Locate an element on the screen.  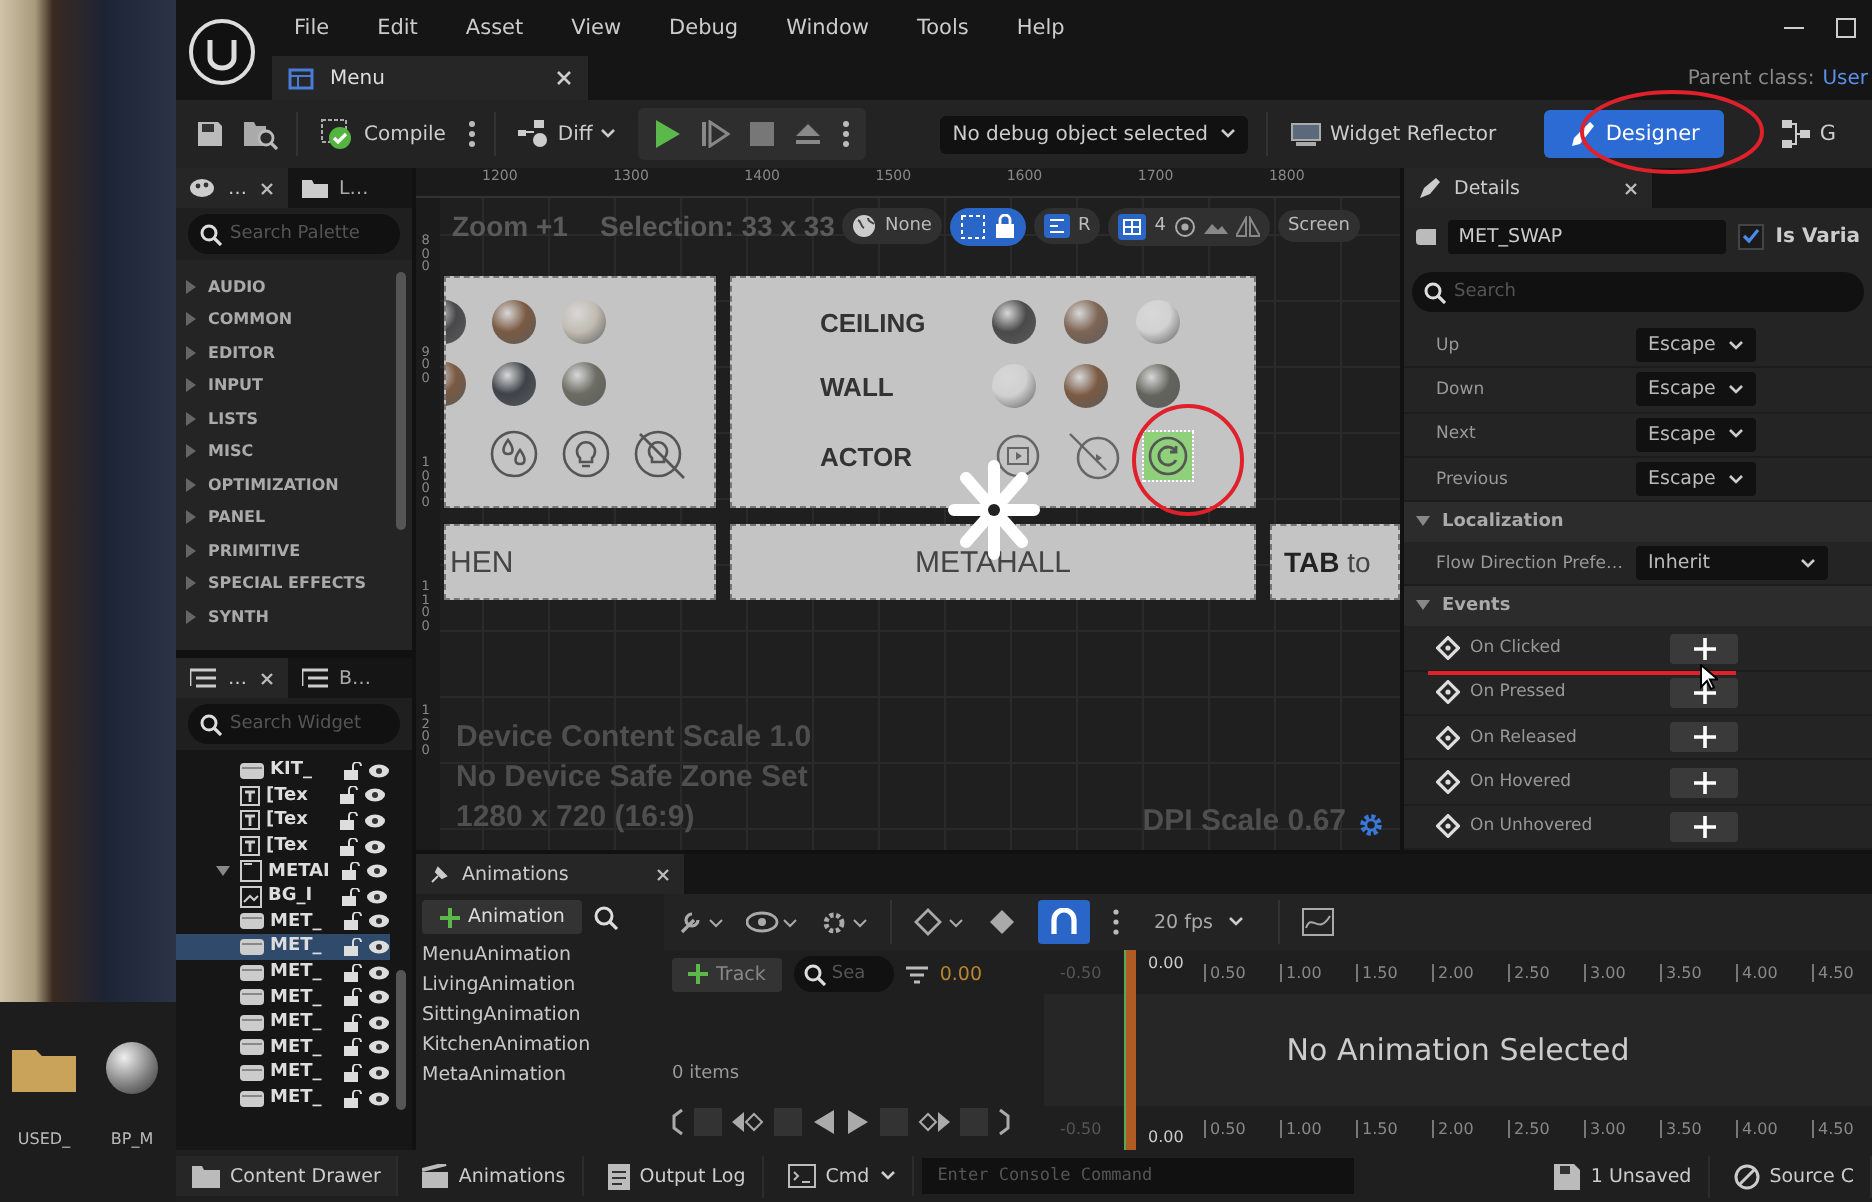
menu-item: Asset is located at coordinates (496, 28).